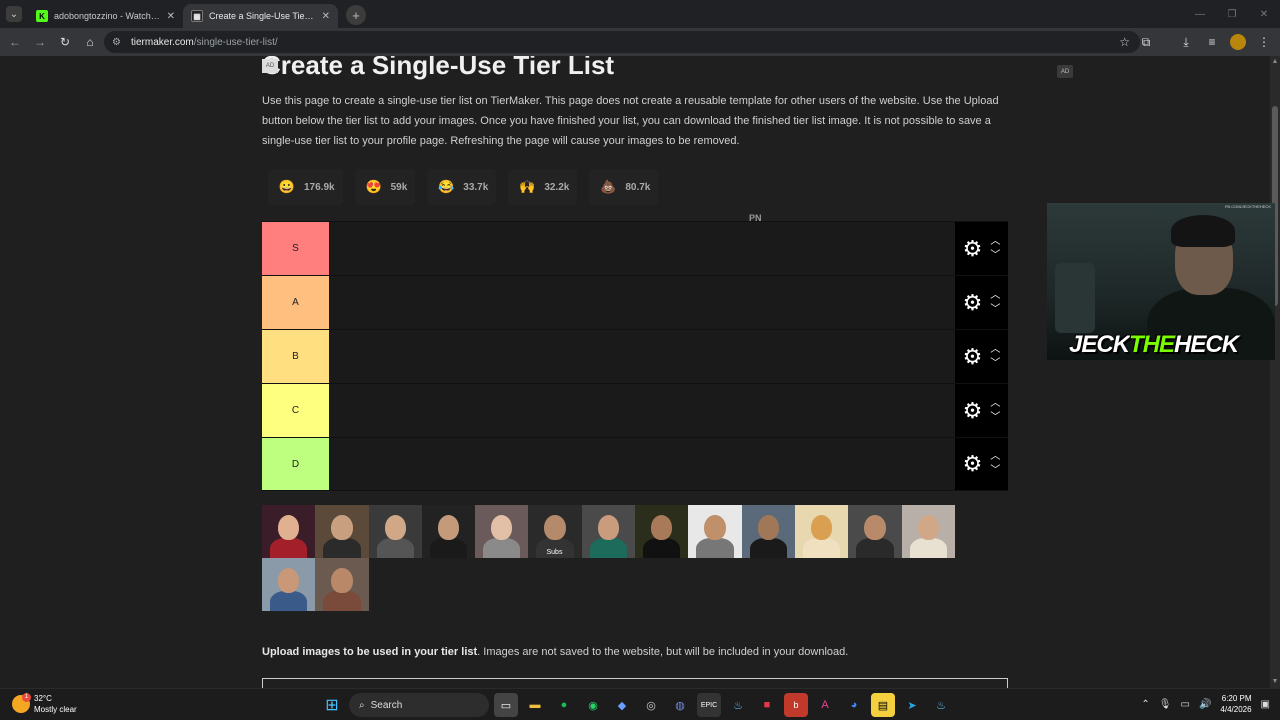 This screenshot has width=1280, height=720. I want to click on pool-image: Subs, so click(555, 531).